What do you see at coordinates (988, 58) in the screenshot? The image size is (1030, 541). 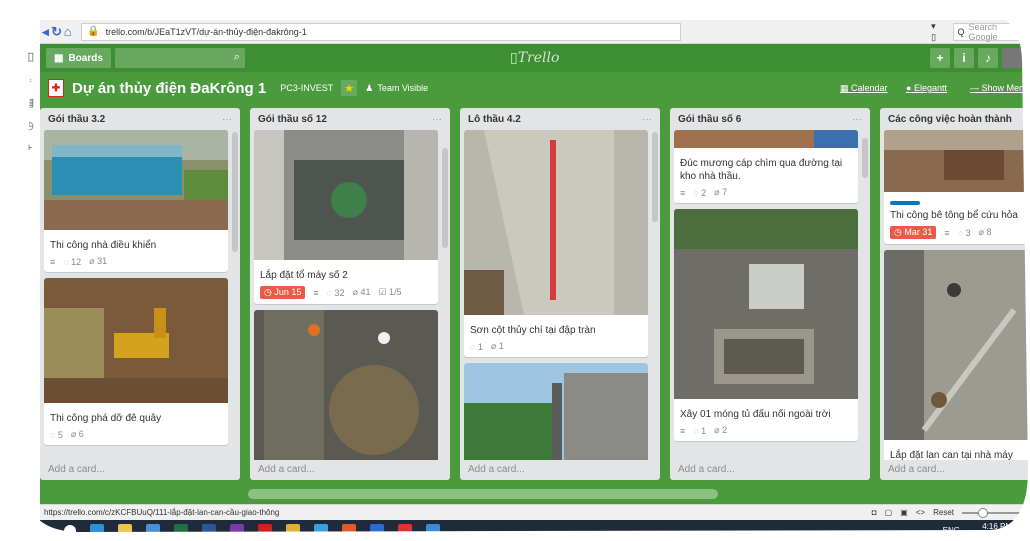 I see `notifications-button: ♪` at bounding box center [988, 58].